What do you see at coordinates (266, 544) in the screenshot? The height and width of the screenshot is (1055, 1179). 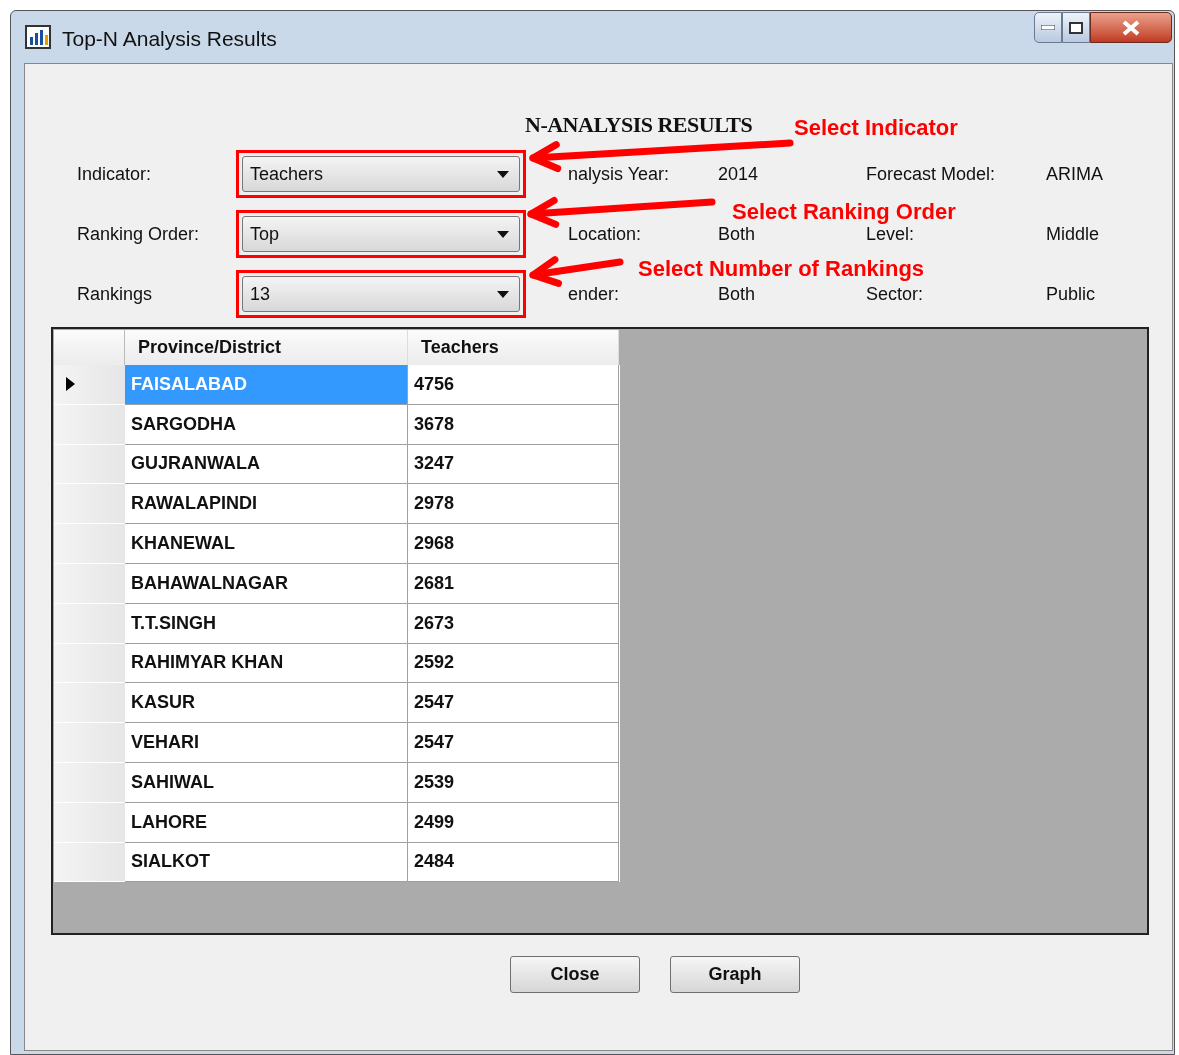 I see `table-cell: KHANEWAL` at bounding box center [266, 544].